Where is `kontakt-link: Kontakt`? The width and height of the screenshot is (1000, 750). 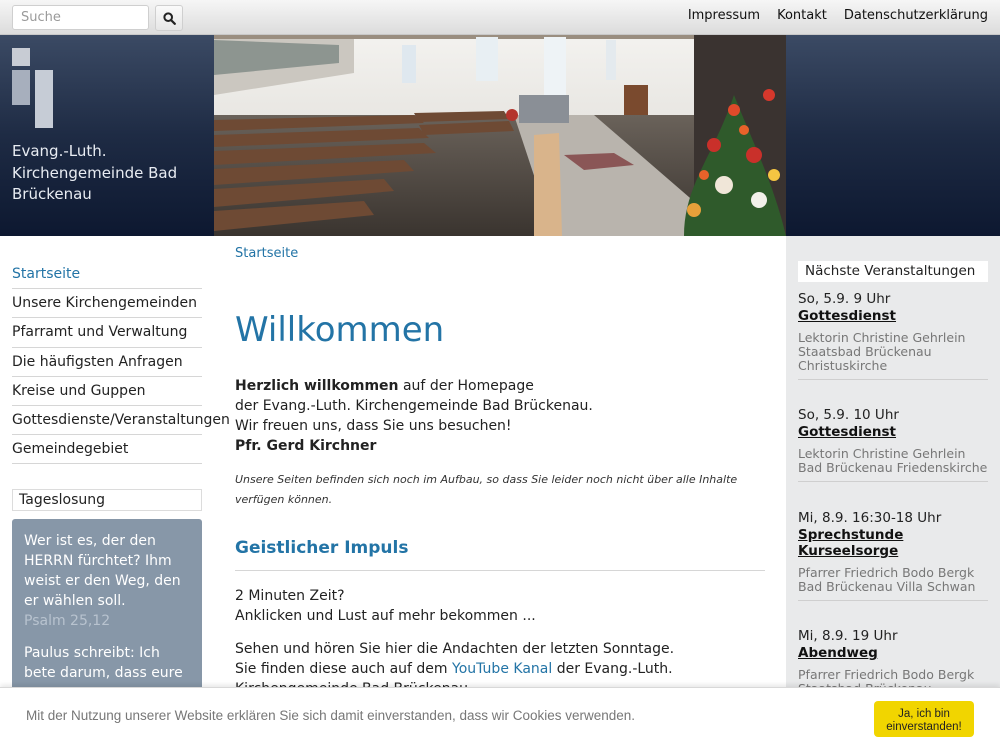
kontakt-link: Kontakt is located at coordinates (802, 15).